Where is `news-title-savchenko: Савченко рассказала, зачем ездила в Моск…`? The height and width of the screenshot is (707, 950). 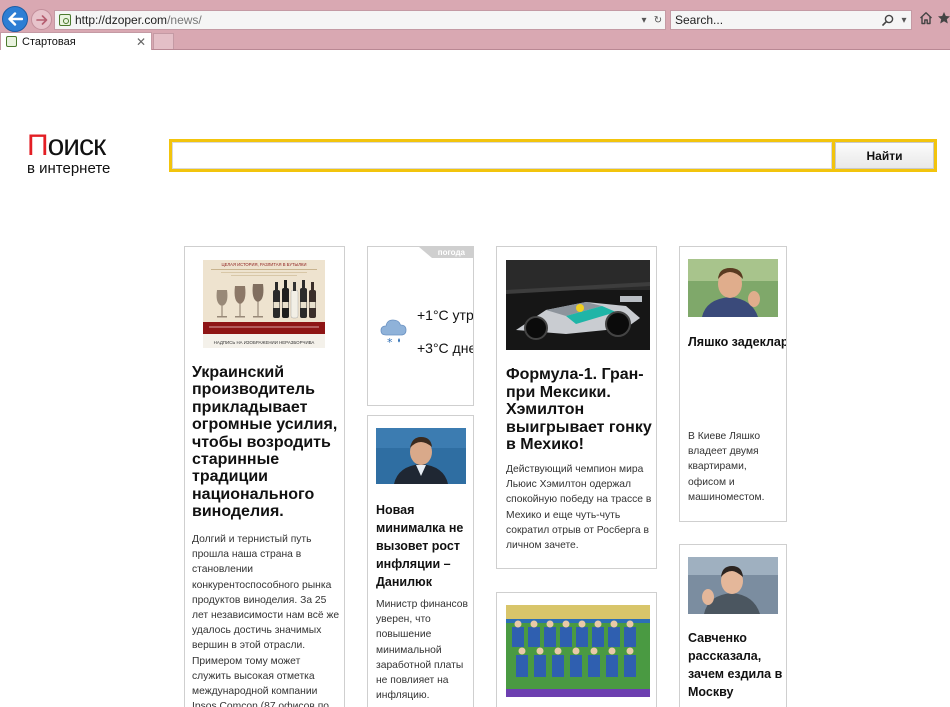 news-title-savchenko: Савченко рассказала, зачем ездила в Моск… is located at coordinates (736, 665).